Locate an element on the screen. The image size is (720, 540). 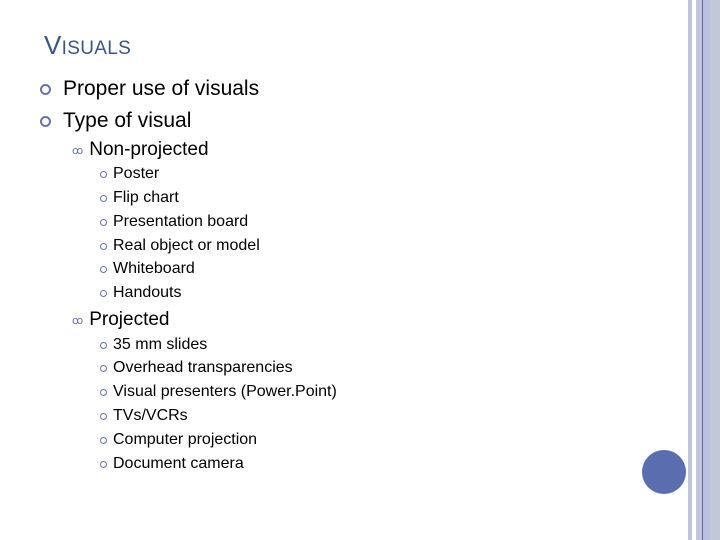
list-item: Handouts is located at coordinates (141, 293).